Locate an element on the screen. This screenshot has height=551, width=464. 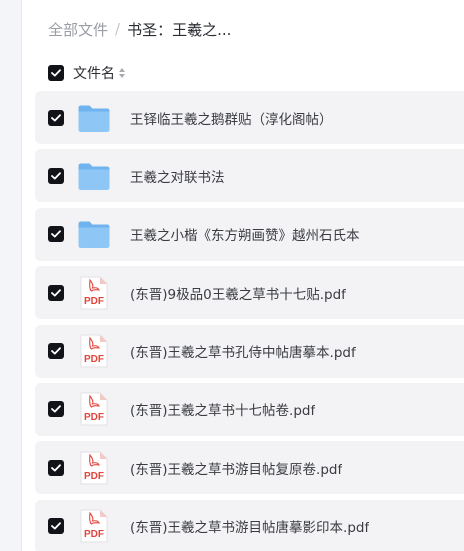
file-list-header: 文件名 is located at coordinates (86, 73).